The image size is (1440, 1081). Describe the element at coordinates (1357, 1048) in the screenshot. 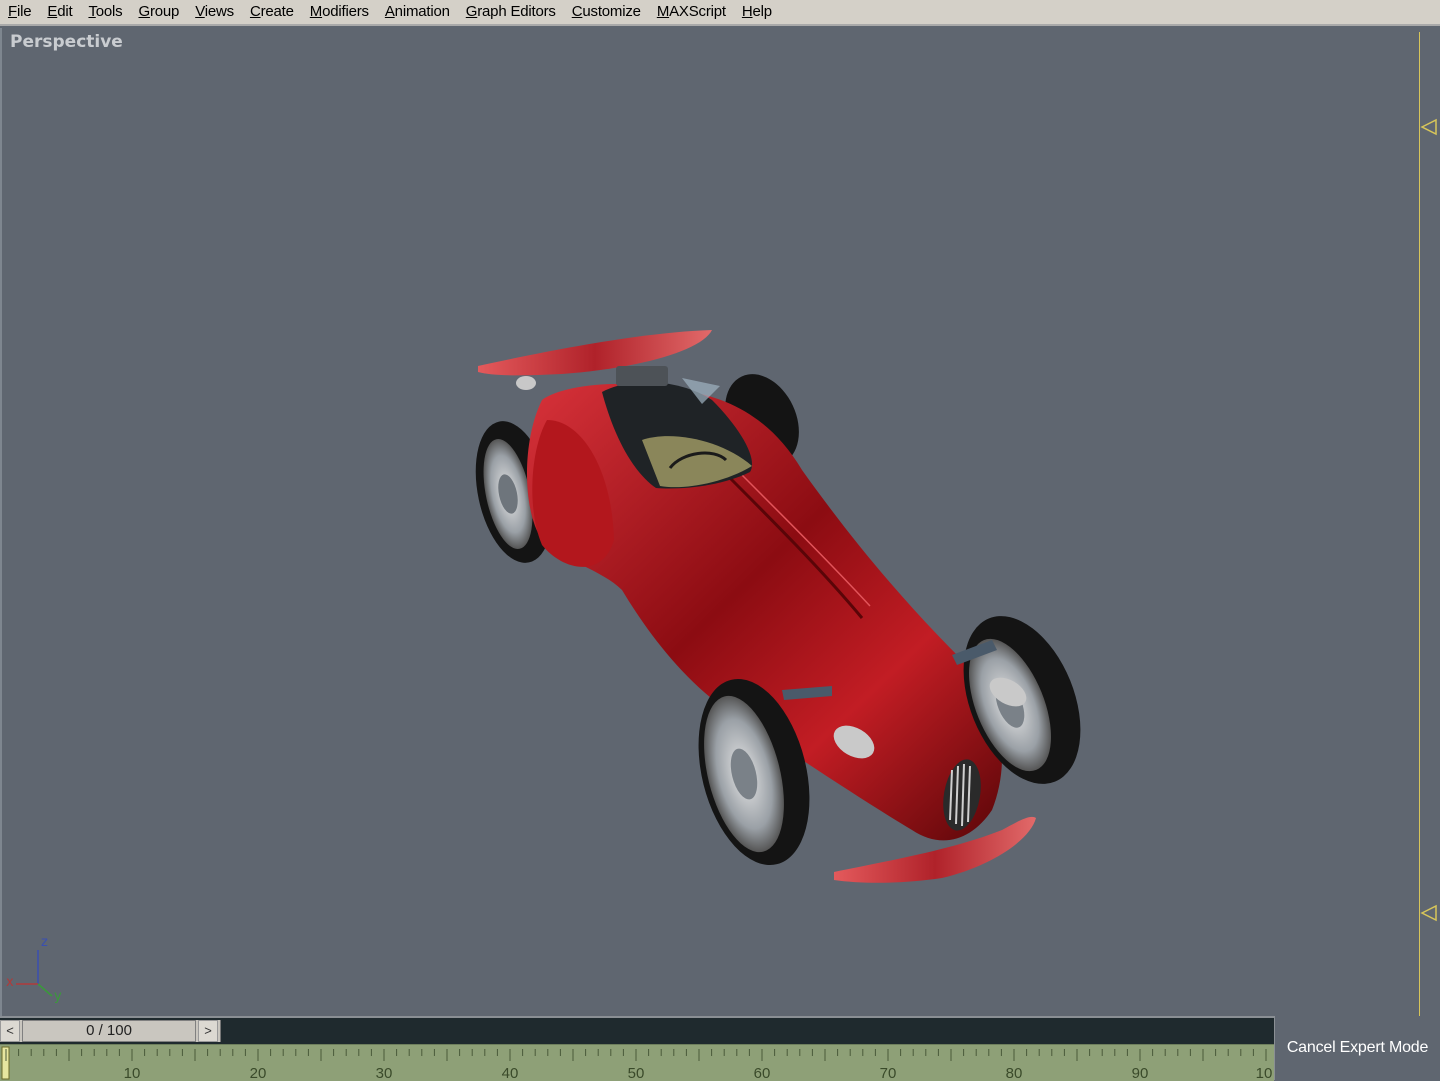

I see `cancel-expert-mode-button: Cancel Expert Mode` at that location.